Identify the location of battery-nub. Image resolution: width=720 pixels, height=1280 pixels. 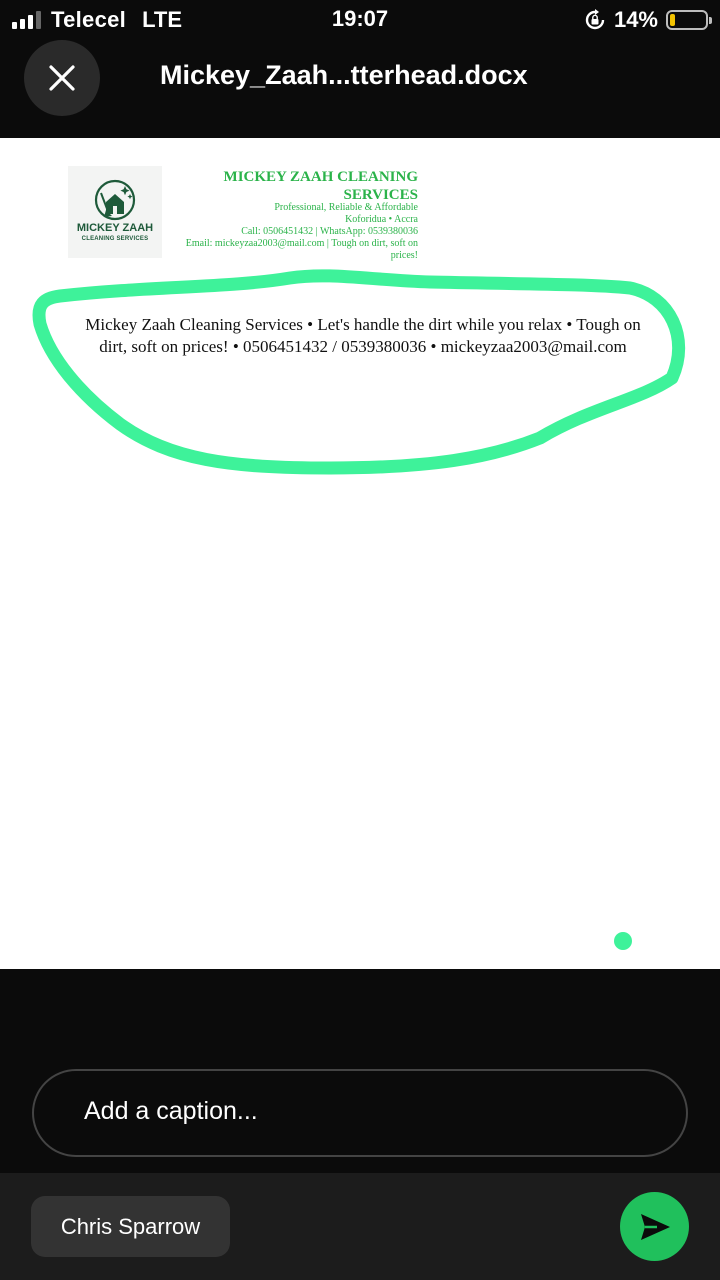
(710, 20).